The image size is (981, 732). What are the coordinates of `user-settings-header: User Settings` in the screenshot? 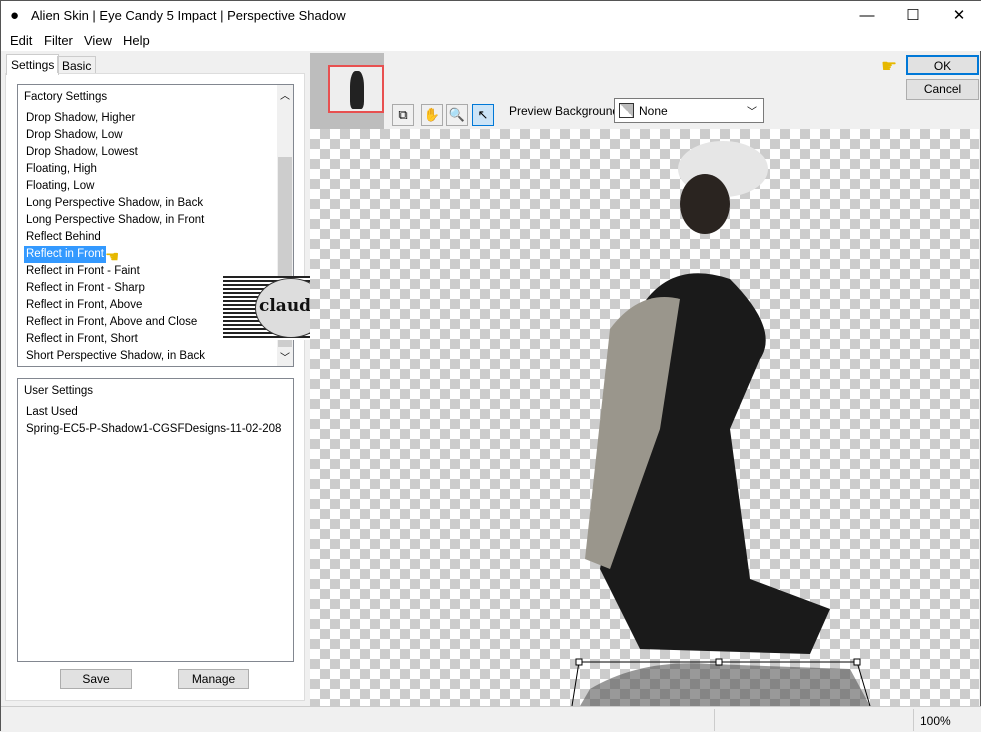 It's located at (59, 391).